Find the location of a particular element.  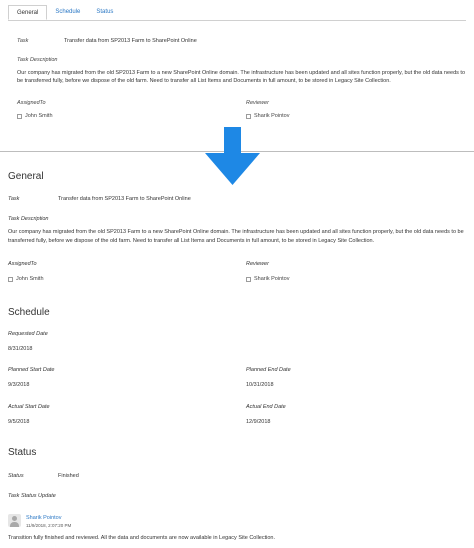

schedule-heading: Schedule is located at coordinates (29, 312).